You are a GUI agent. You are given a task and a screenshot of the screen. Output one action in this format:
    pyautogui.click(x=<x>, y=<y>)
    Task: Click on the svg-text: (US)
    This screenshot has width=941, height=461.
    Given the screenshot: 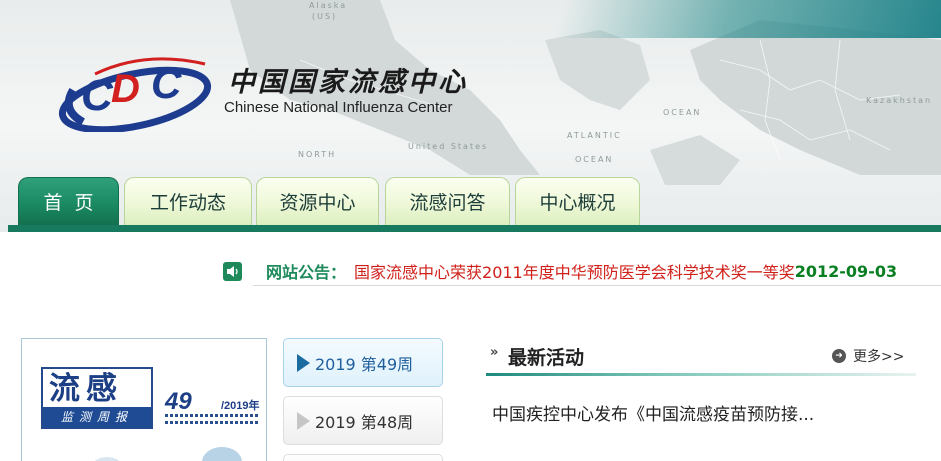 What is the action you would take?
    pyautogui.click(x=324, y=16)
    